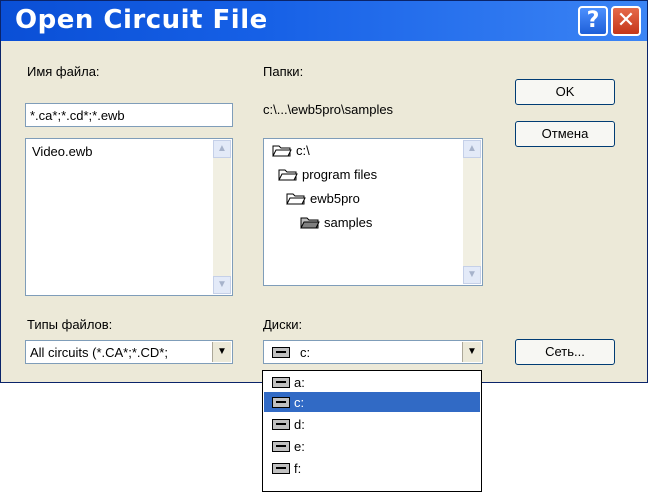 The width and height of the screenshot is (648, 492). Describe the element at coordinates (299, 382) in the screenshot. I see `drive-option-label: a:` at that location.